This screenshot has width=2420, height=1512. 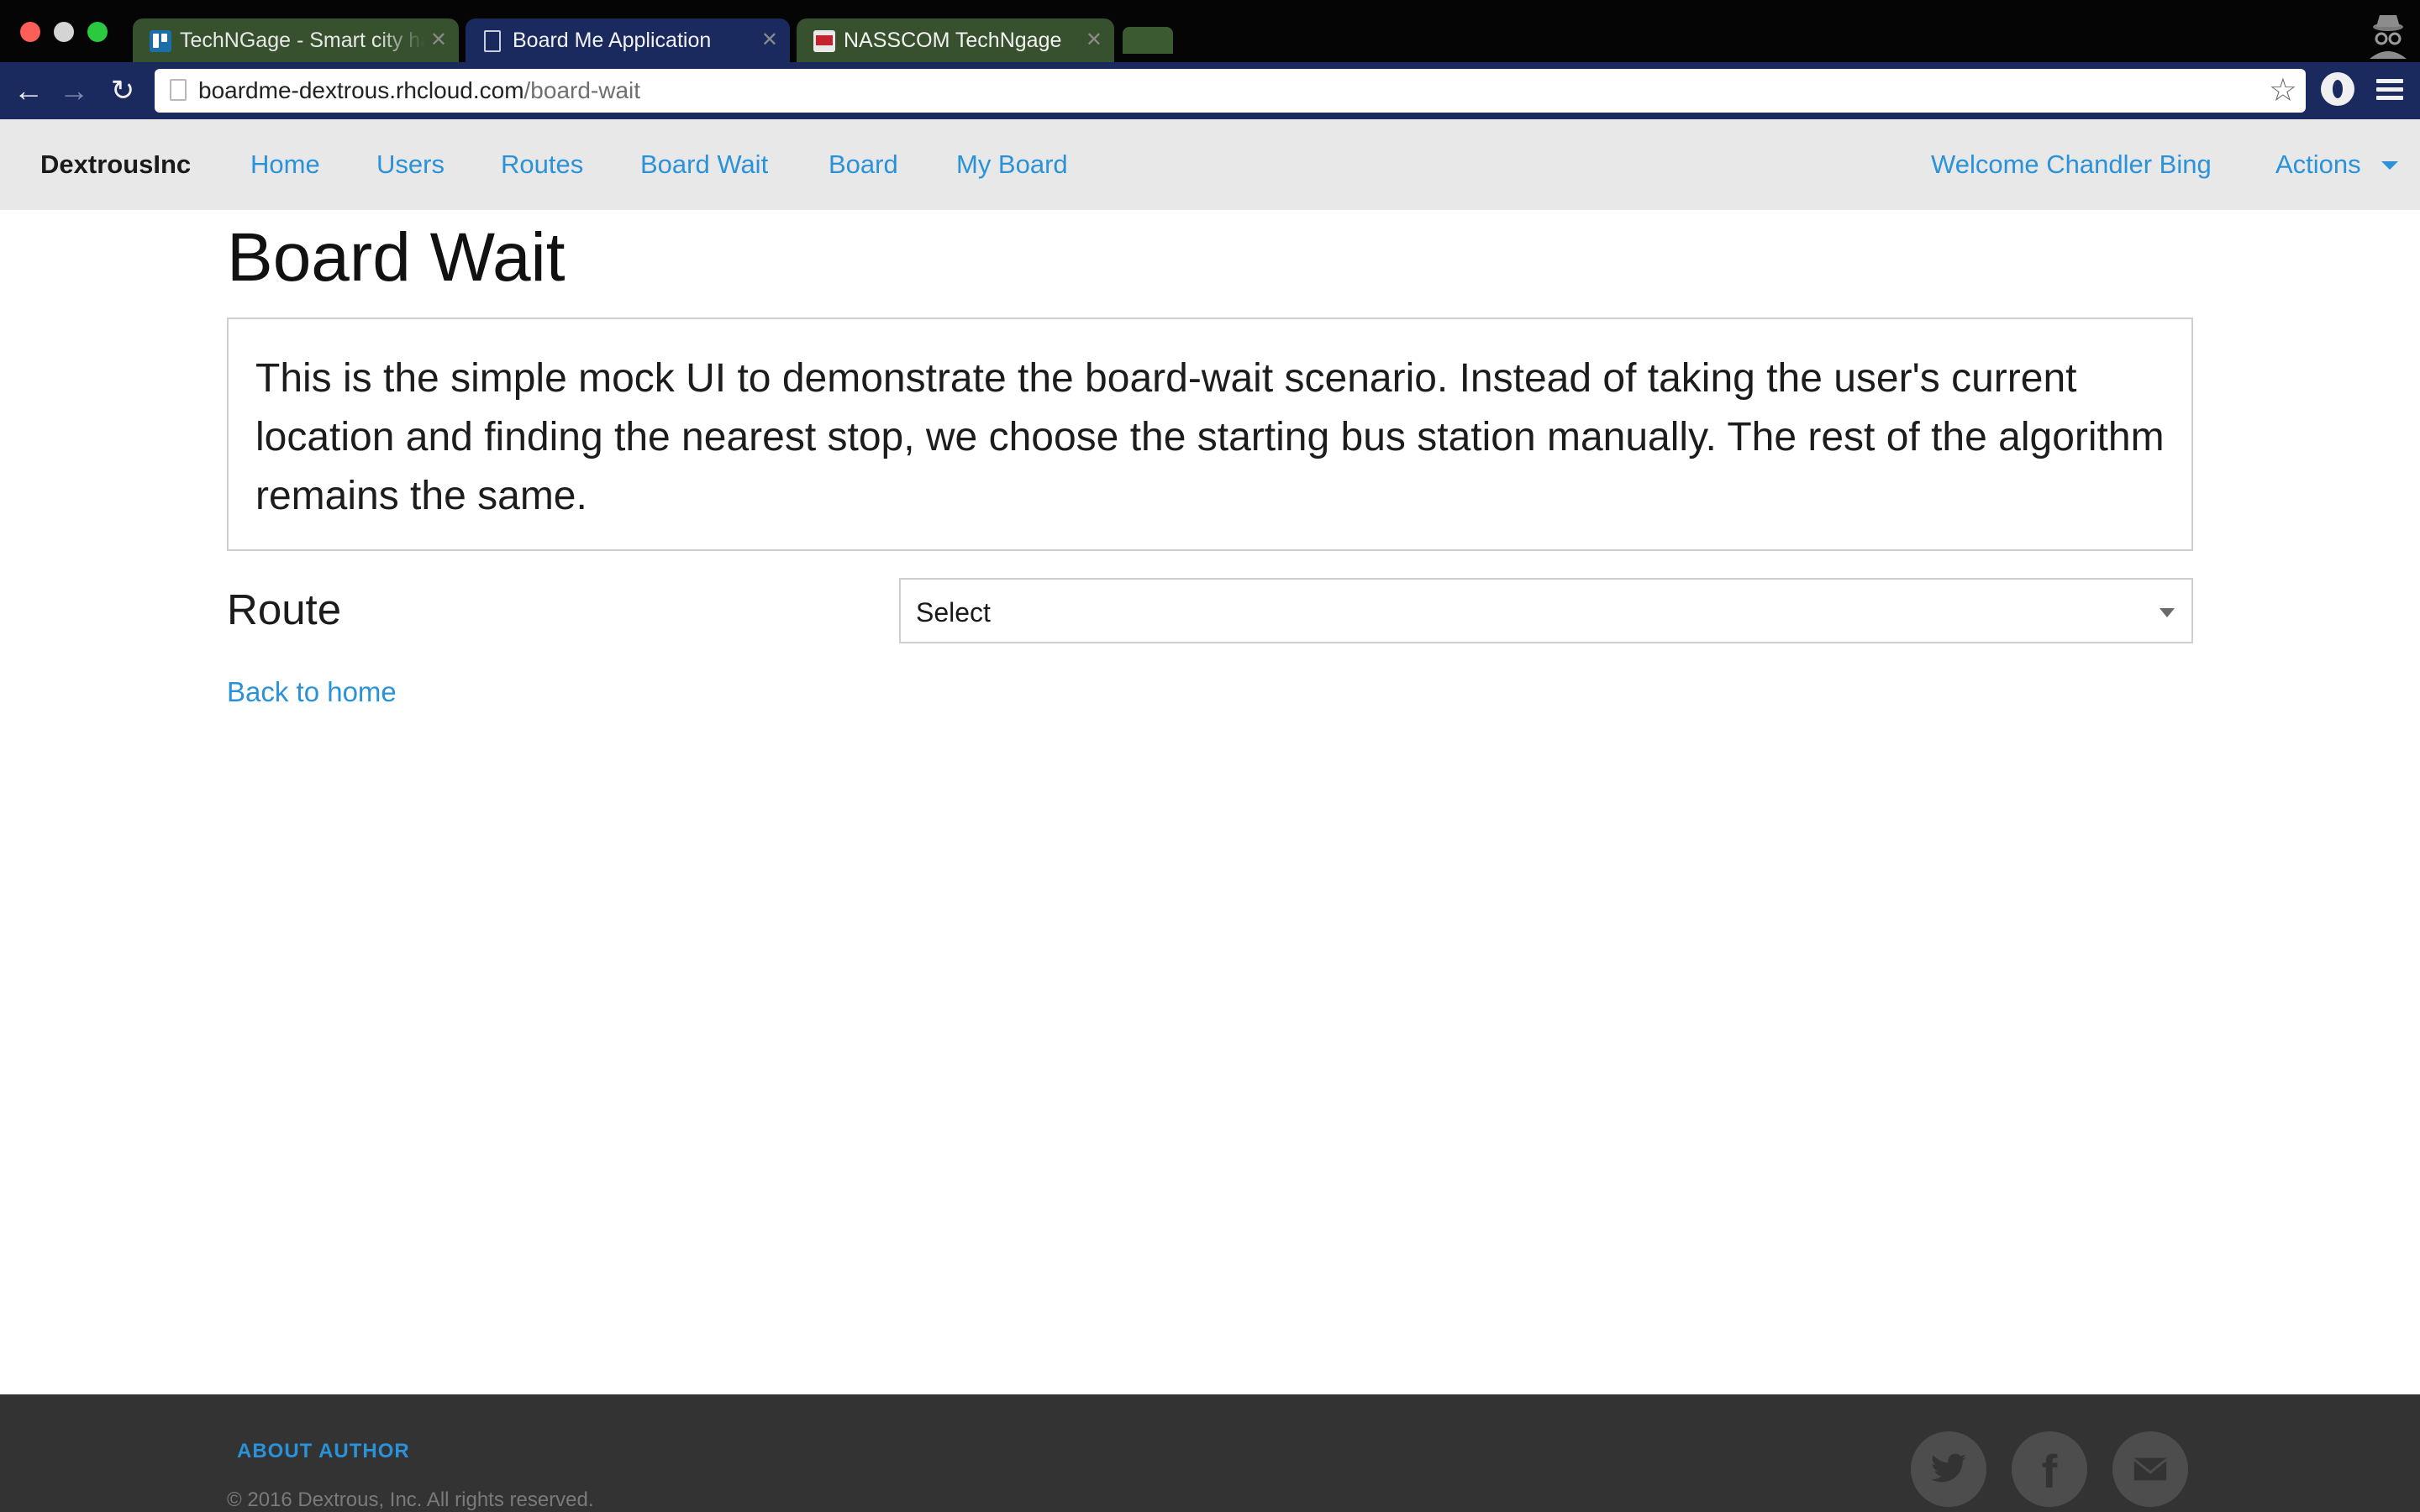 I want to click on twitter-icon, so click(x=1948, y=1469).